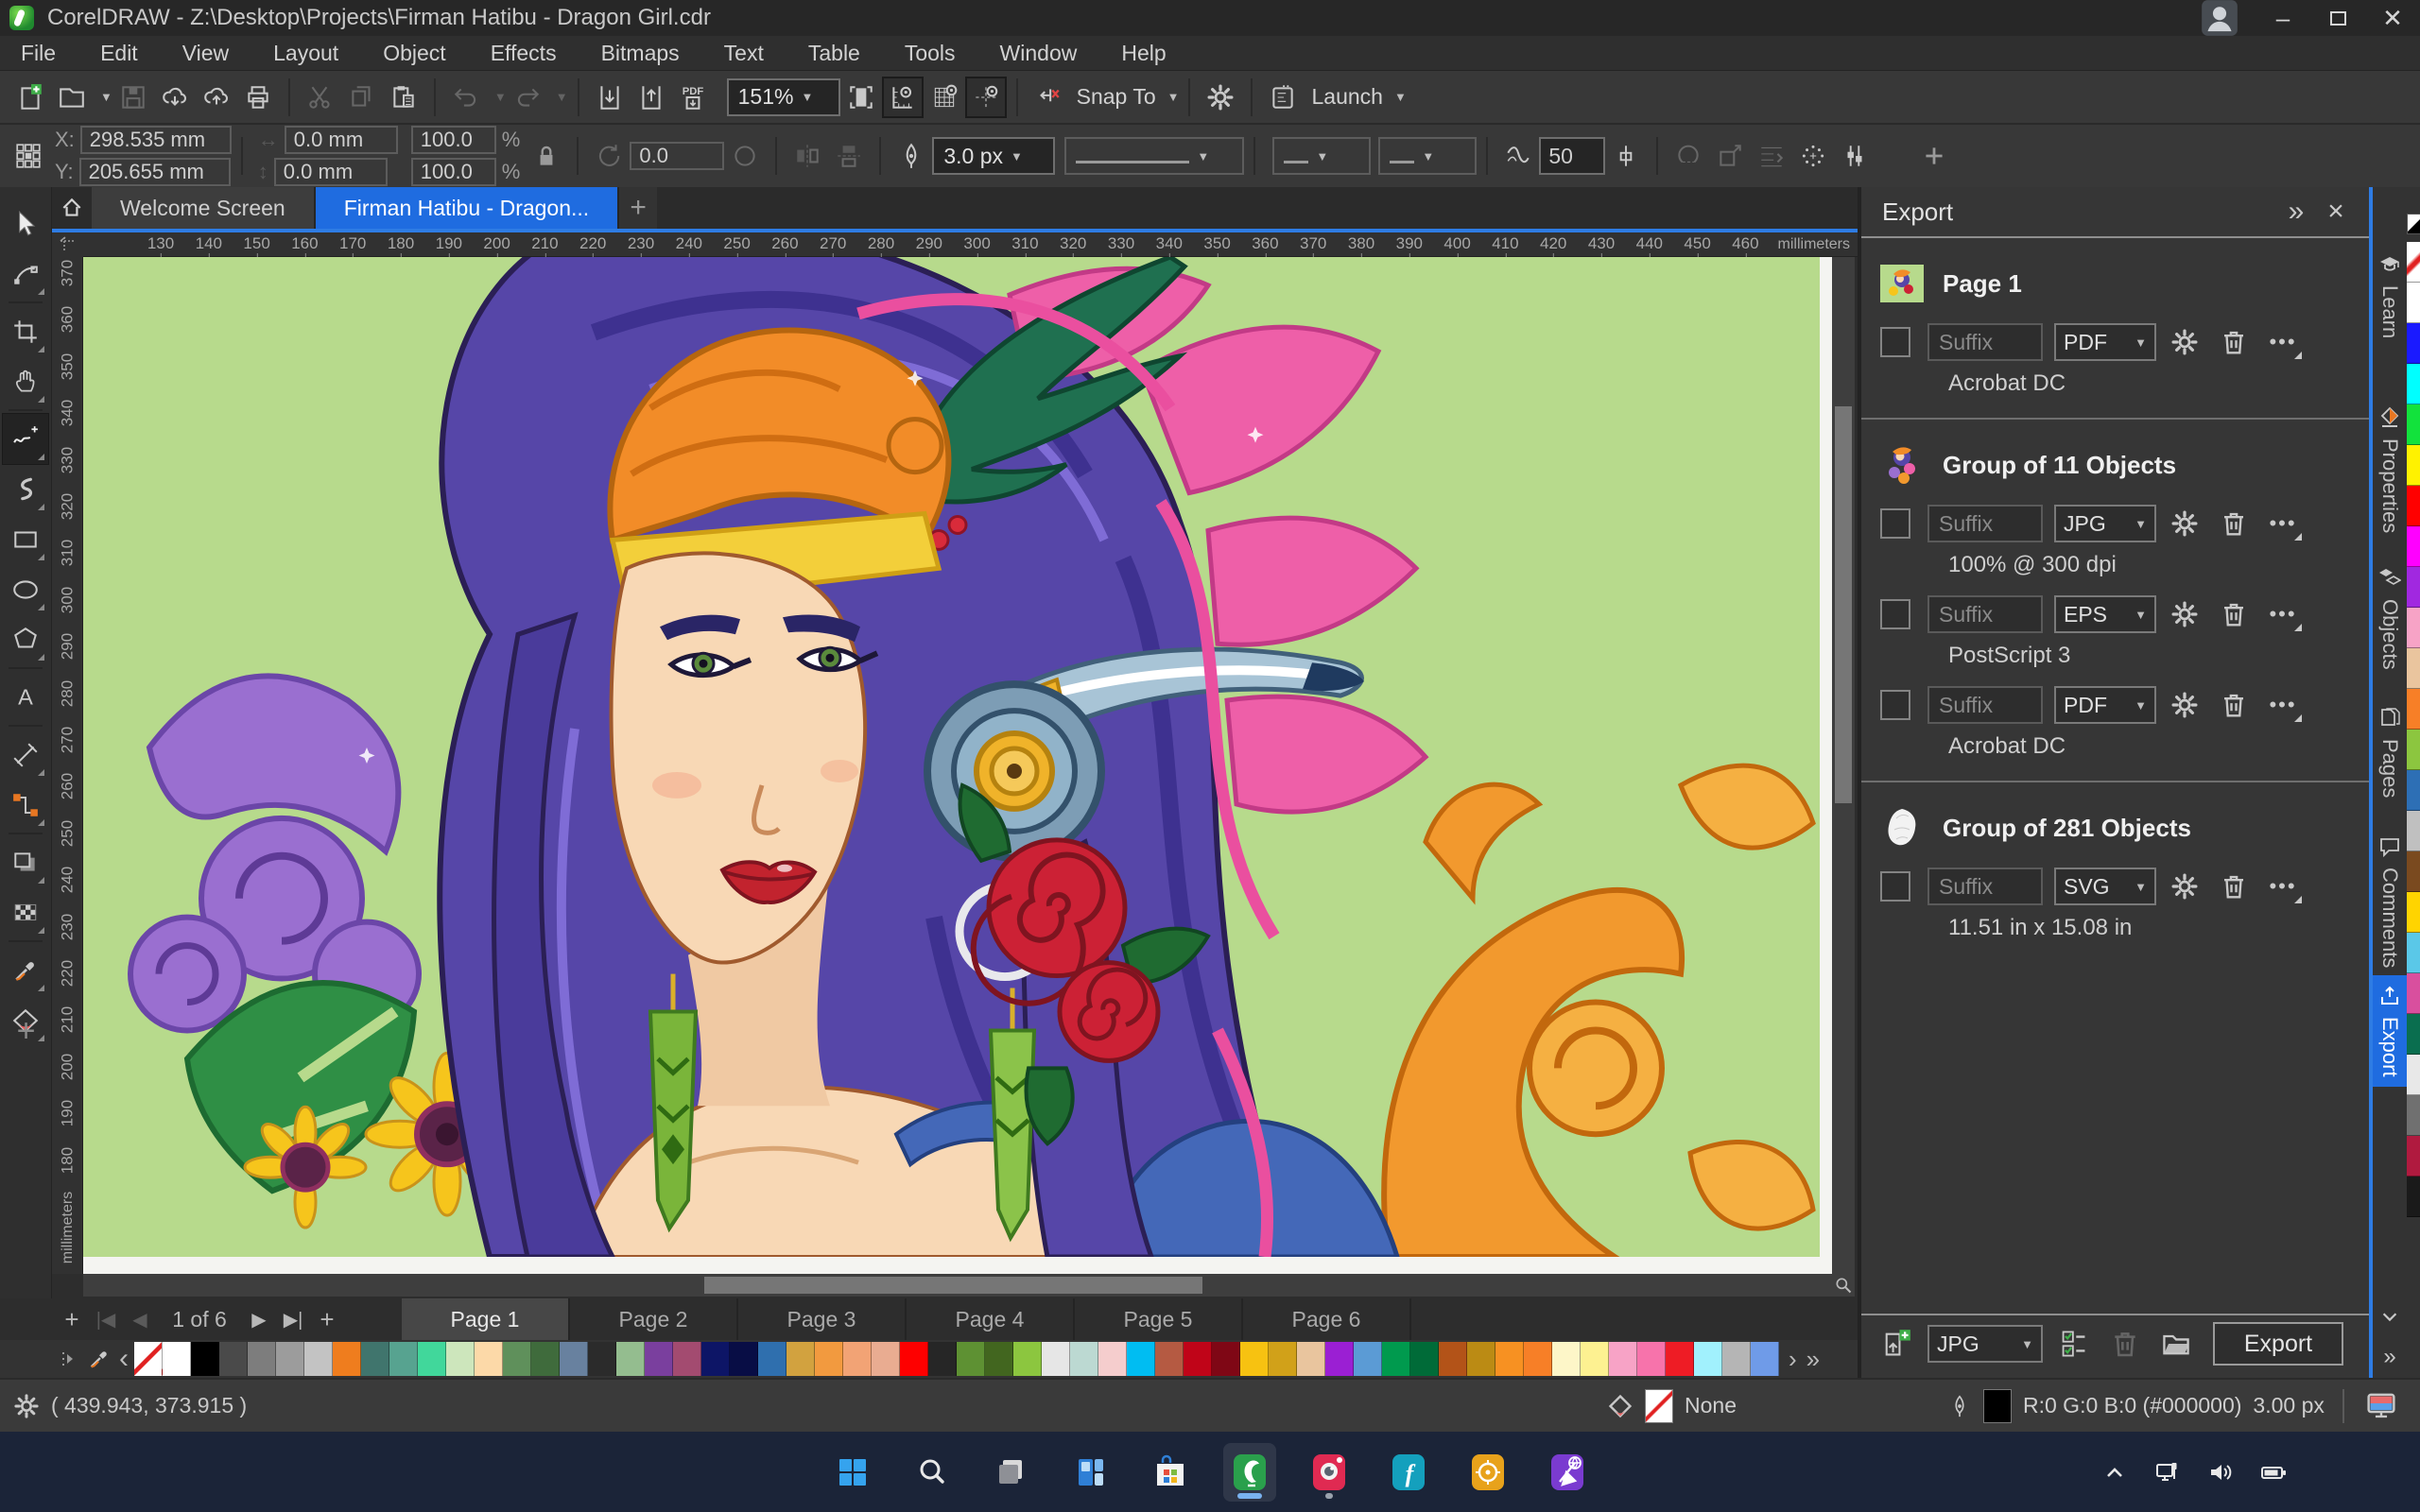 The height and width of the screenshot is (1512, 2420). Describe the element at coordinates (1843, 604) in the screenshot. I see `vertical-scrollbar-thumb` at that location.